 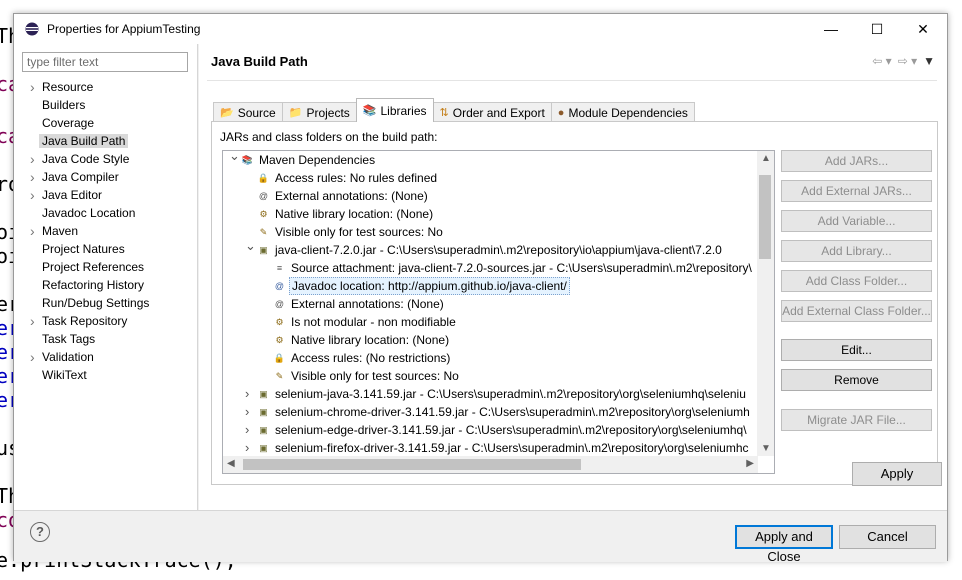 What do you see at coordinates (112, 105) in the screenshot?
I see `nav-item: Builders` at bounding box center [112, 105].